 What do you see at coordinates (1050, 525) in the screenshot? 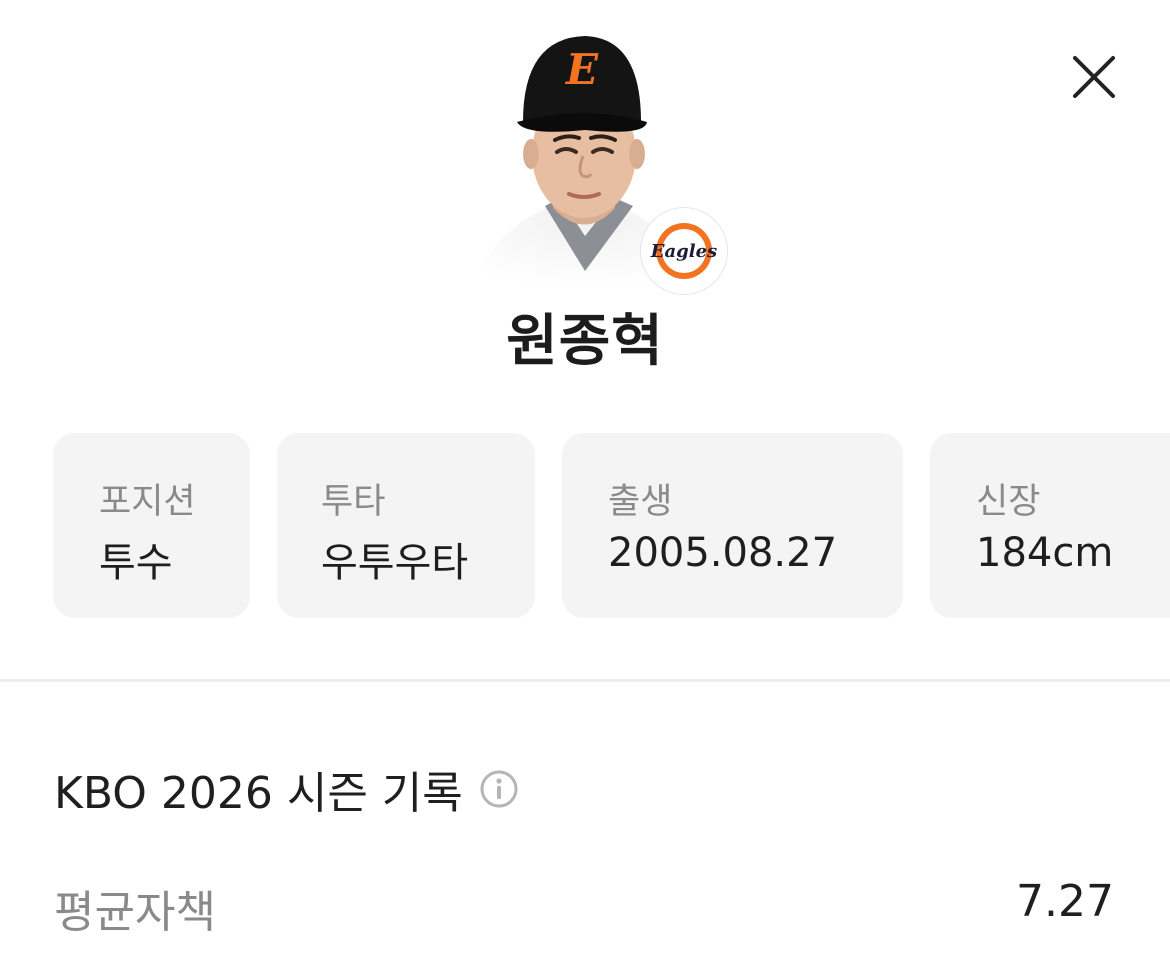
I see `info-card-height: 신장 184cm` at bounding box center [1050, 525].